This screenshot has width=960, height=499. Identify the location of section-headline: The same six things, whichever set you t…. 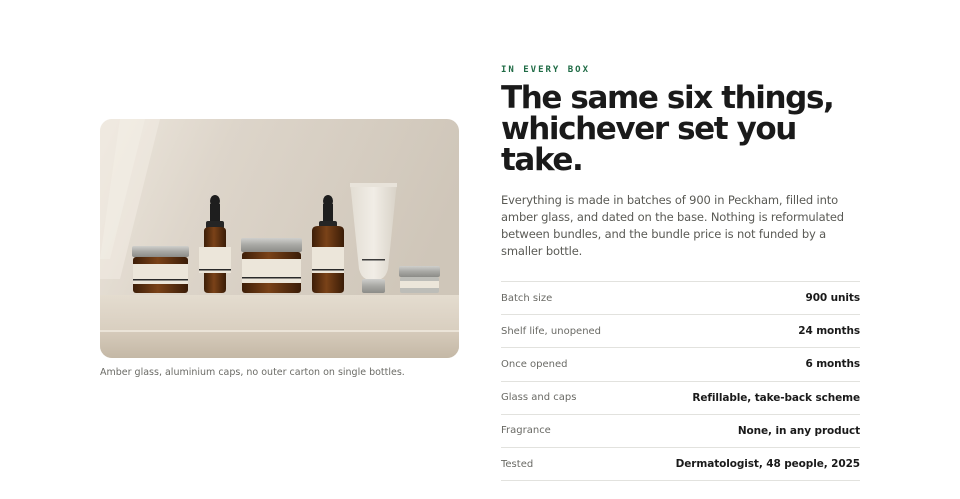
(680, 129).